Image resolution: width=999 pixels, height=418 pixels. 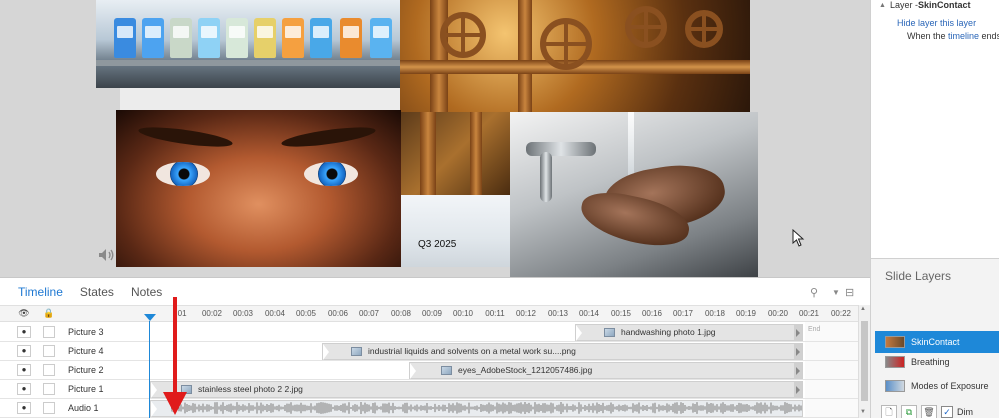 What do you see at coordinates (606, 370) in the screenshot?
I see `timeline-clip: eyes_AdobeStock_1212057486.jpg` at bounding box center [606, 370].